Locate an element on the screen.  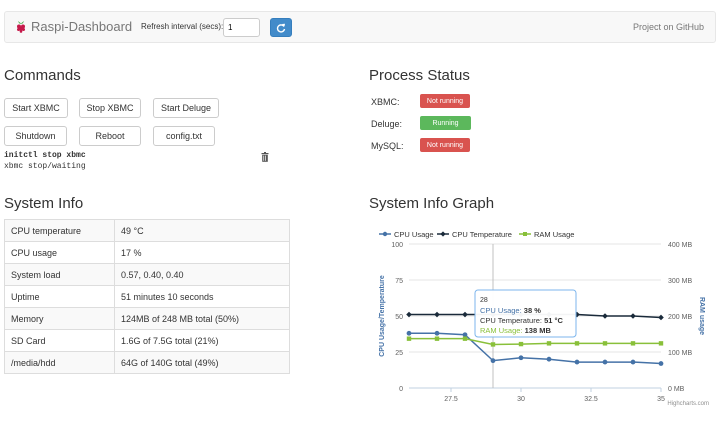
table-row: Memory 124MB of 248 MB total (50%) is located at coordinates (147, 318).